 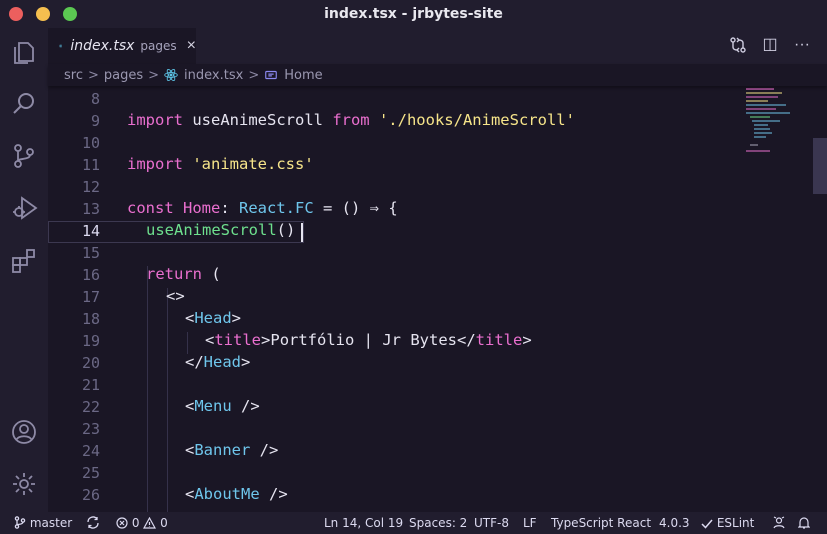 I want to click on settings-gear-icon, so click(x=24, y=484).